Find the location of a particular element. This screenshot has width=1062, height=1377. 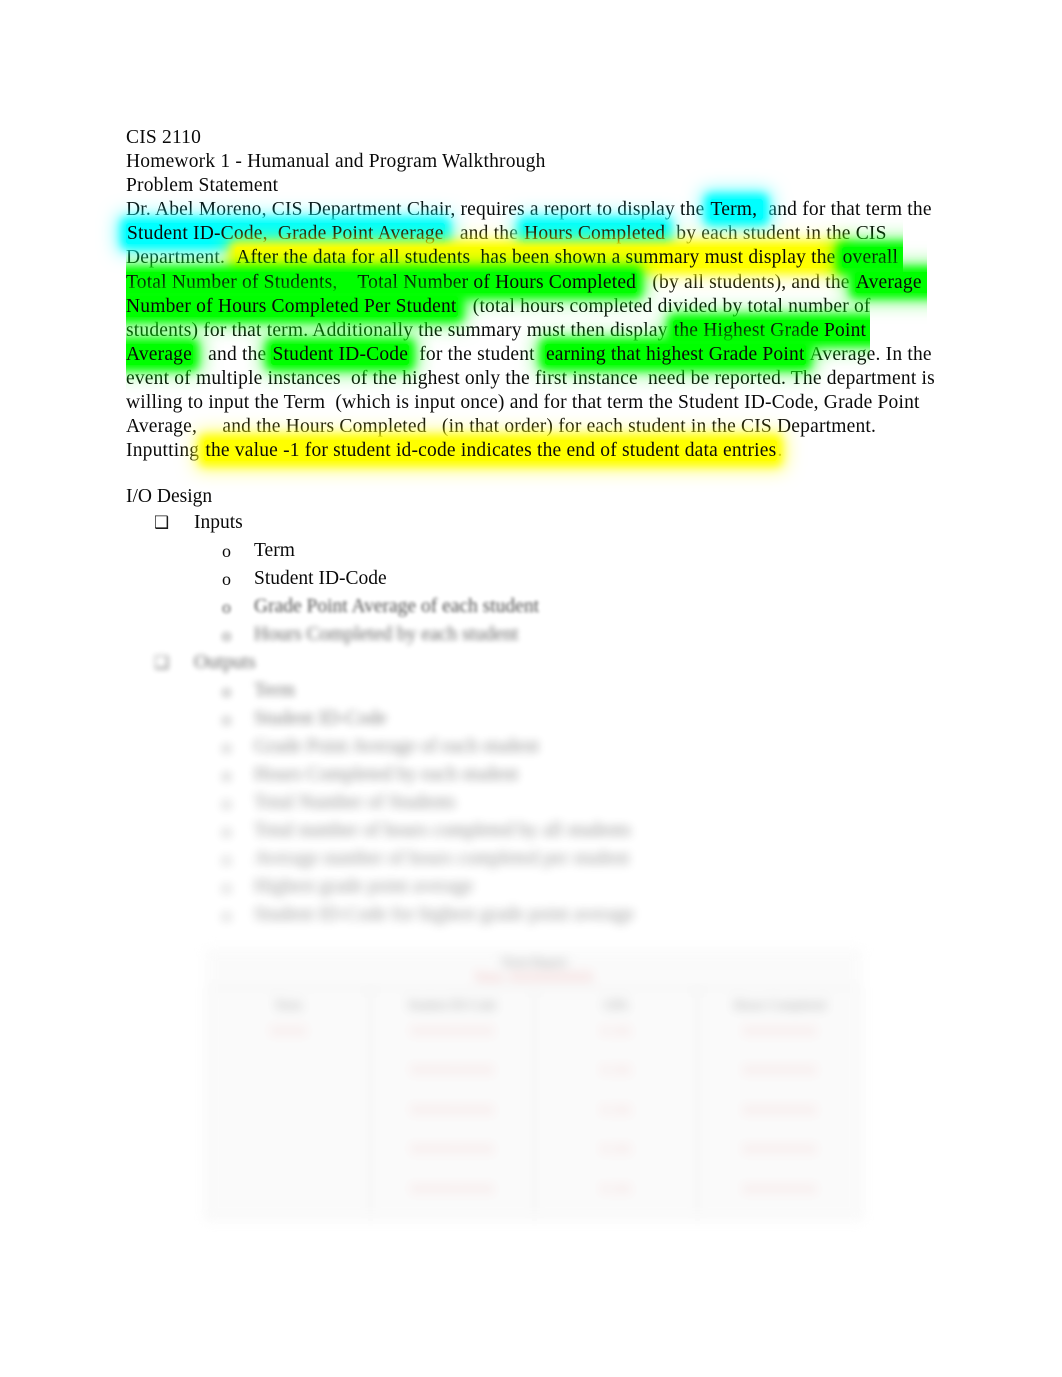

table-header-row: Term Student ID-Code GPA Hours Completed is located at coordinates (534, 1004).